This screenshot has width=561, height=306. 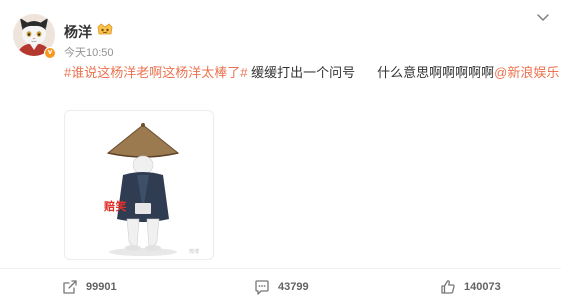 I want to click on verified-v-icon: v, so click(x=50, y=53).